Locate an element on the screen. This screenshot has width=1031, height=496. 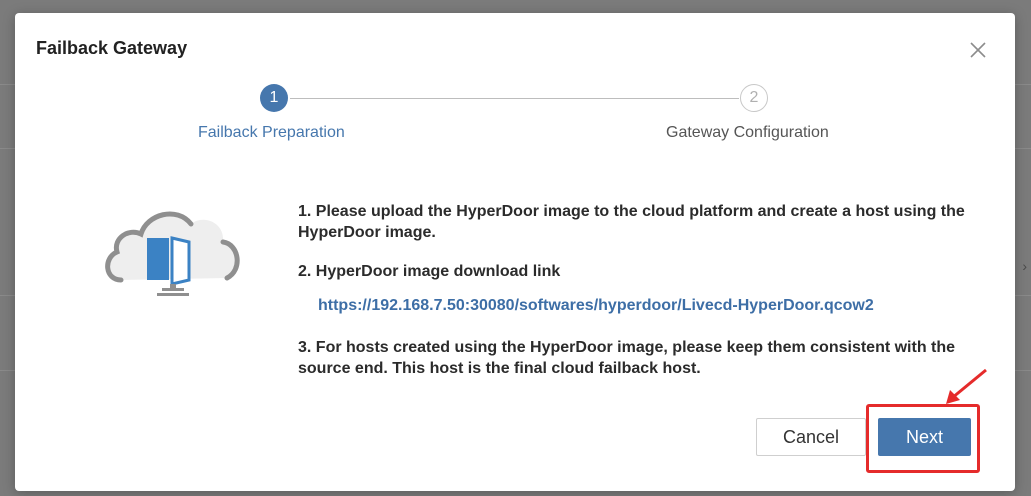
chevron-right-icon: › is located at coordinates (1024, 266).